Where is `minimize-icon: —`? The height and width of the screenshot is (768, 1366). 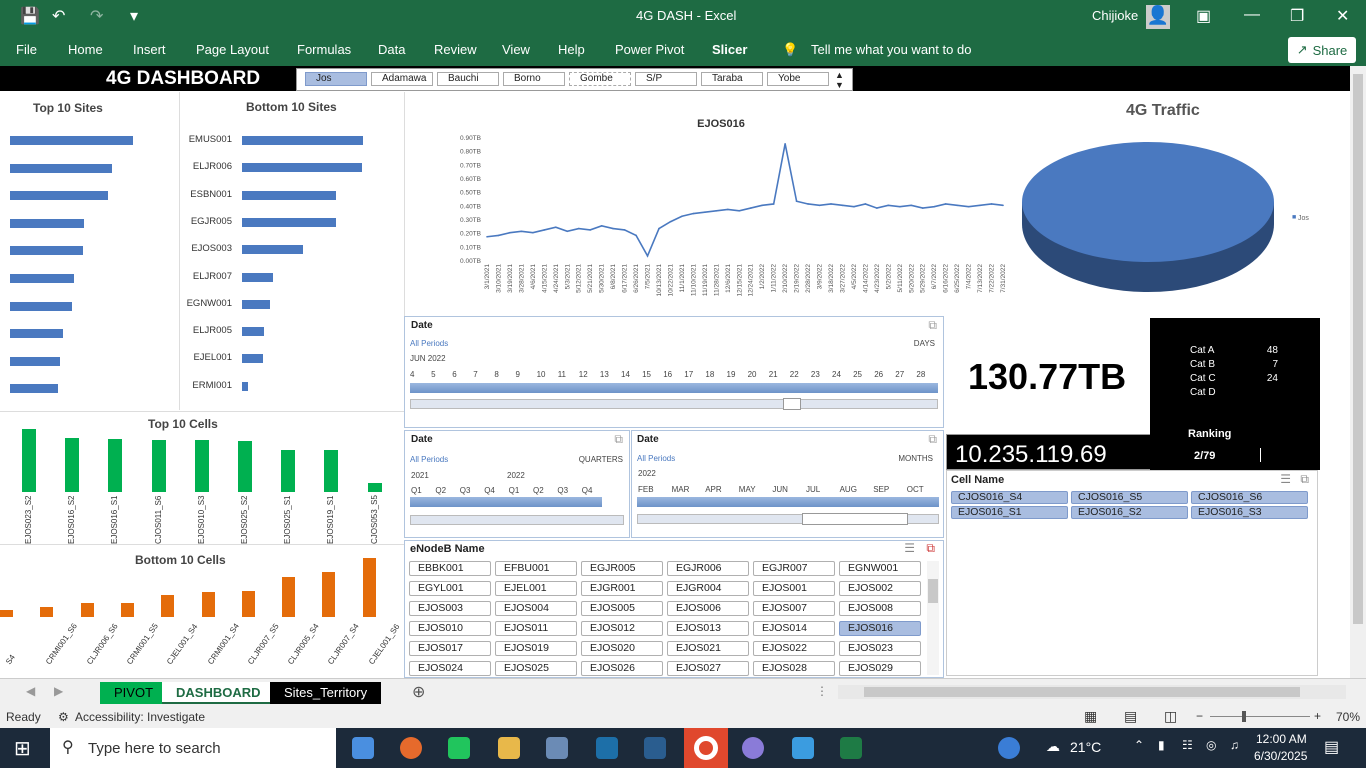 minimize-icon: — is located at coordinates (1252, 15).